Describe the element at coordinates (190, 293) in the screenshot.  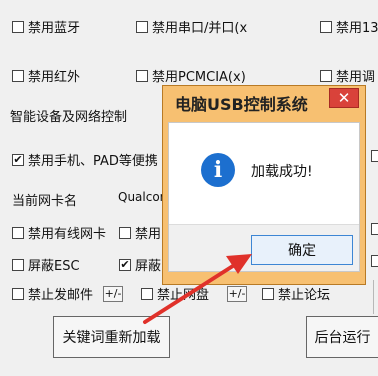
I see `arrow-shaft` at that location.